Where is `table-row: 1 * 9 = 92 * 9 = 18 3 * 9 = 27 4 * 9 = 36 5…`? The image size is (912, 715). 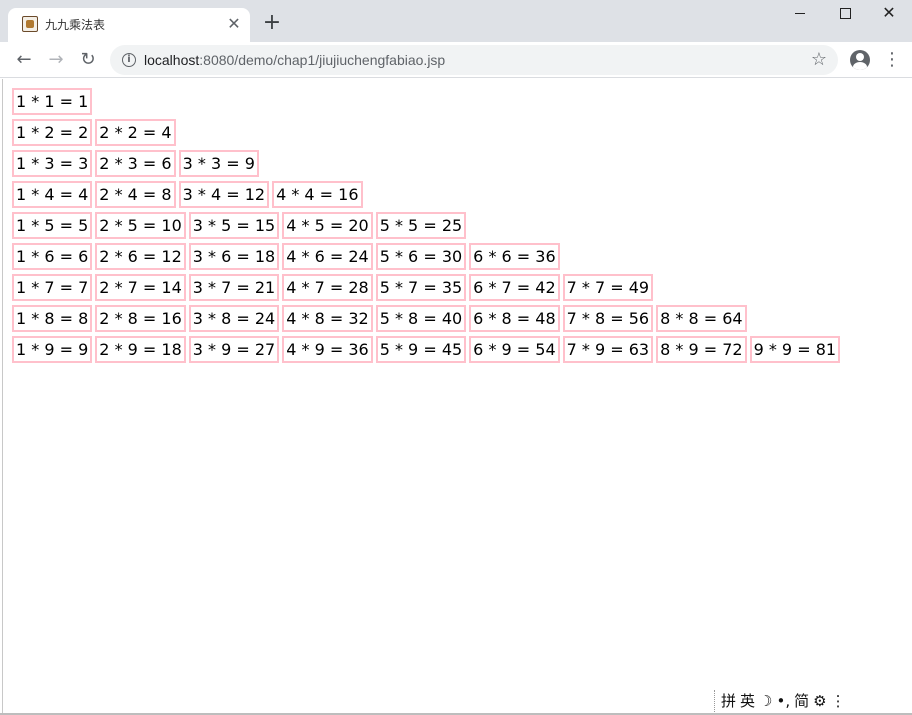
table-row: 1 * 9 = 92 * 9 = 18 3 * 9 = 27 4 * 9 = 36 5… is located at coordinates (427, 351).